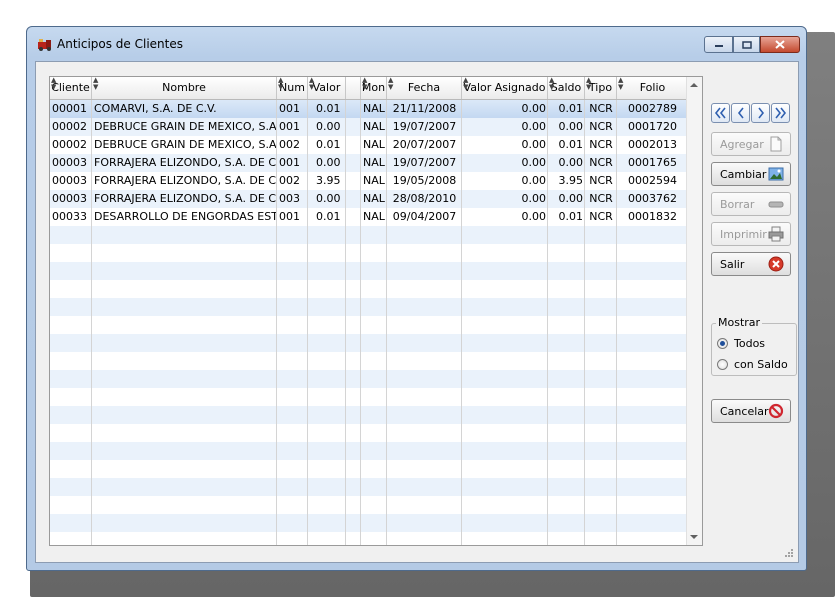 The height and width of the screenshot is (597, 835). I want to click on col-header-label: Folio, so click(652, 87).